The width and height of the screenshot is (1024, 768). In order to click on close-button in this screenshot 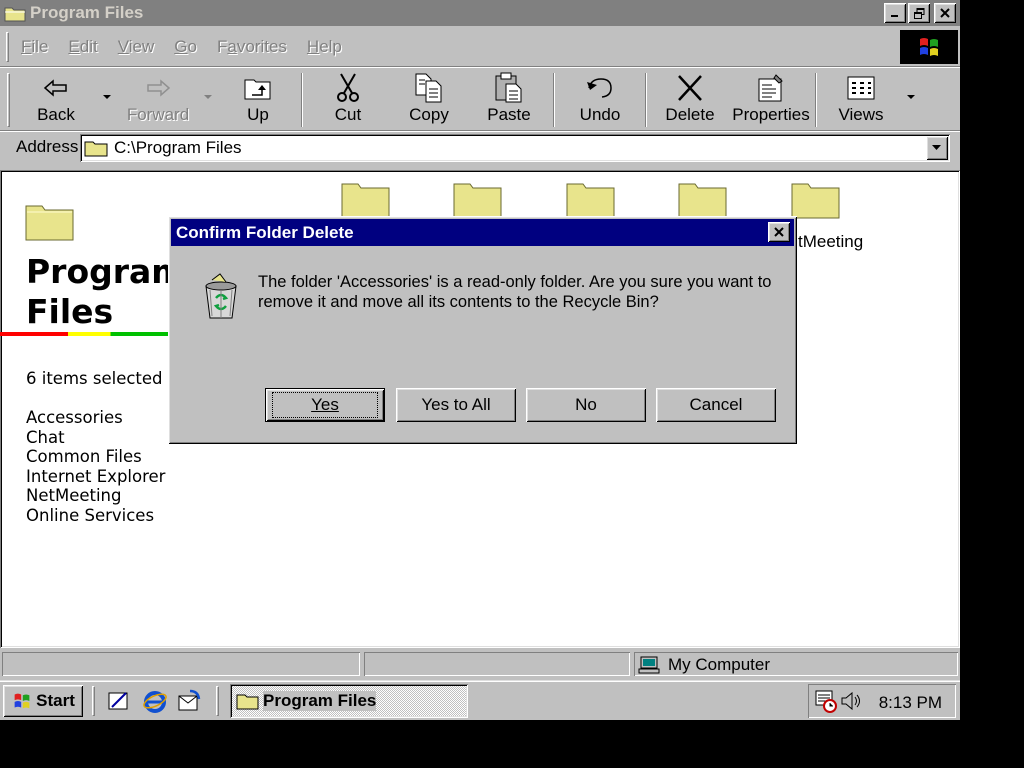, I will do `click(945, 13)`.